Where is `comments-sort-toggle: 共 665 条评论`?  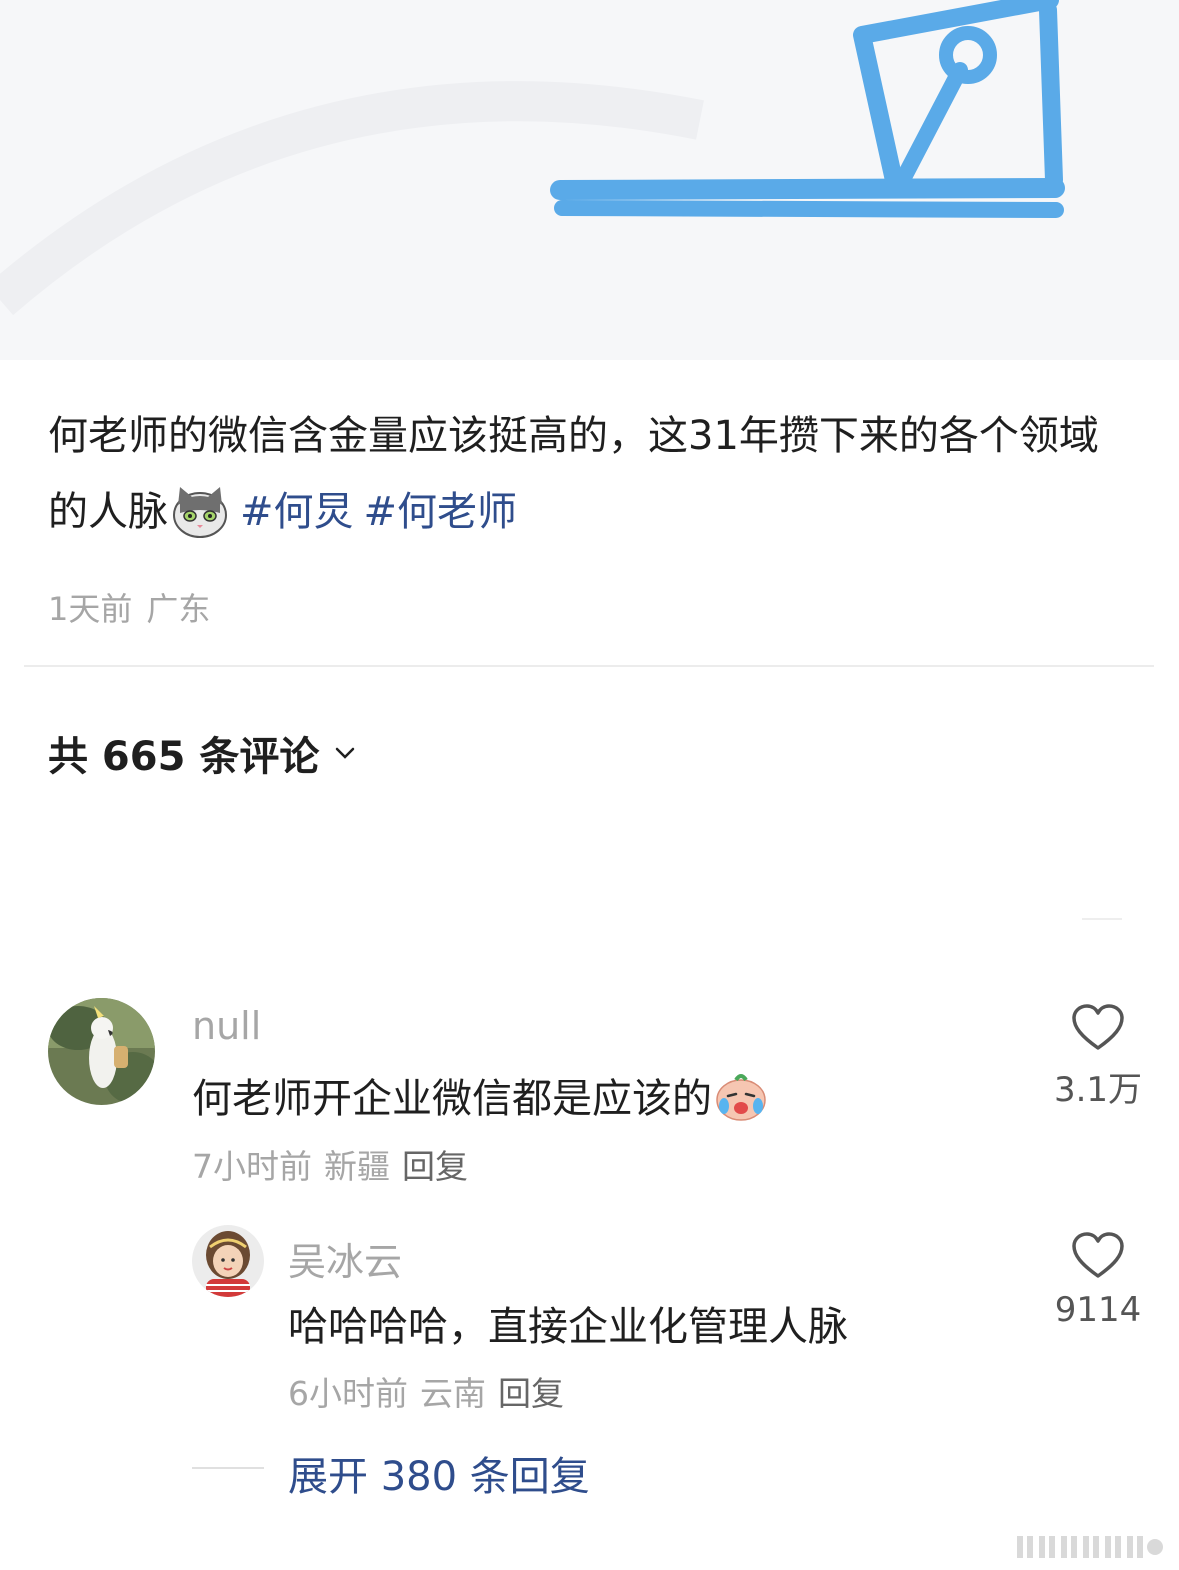 comments-sort-toggle: 共 665 条评论 is located at coordinates (202, 753).